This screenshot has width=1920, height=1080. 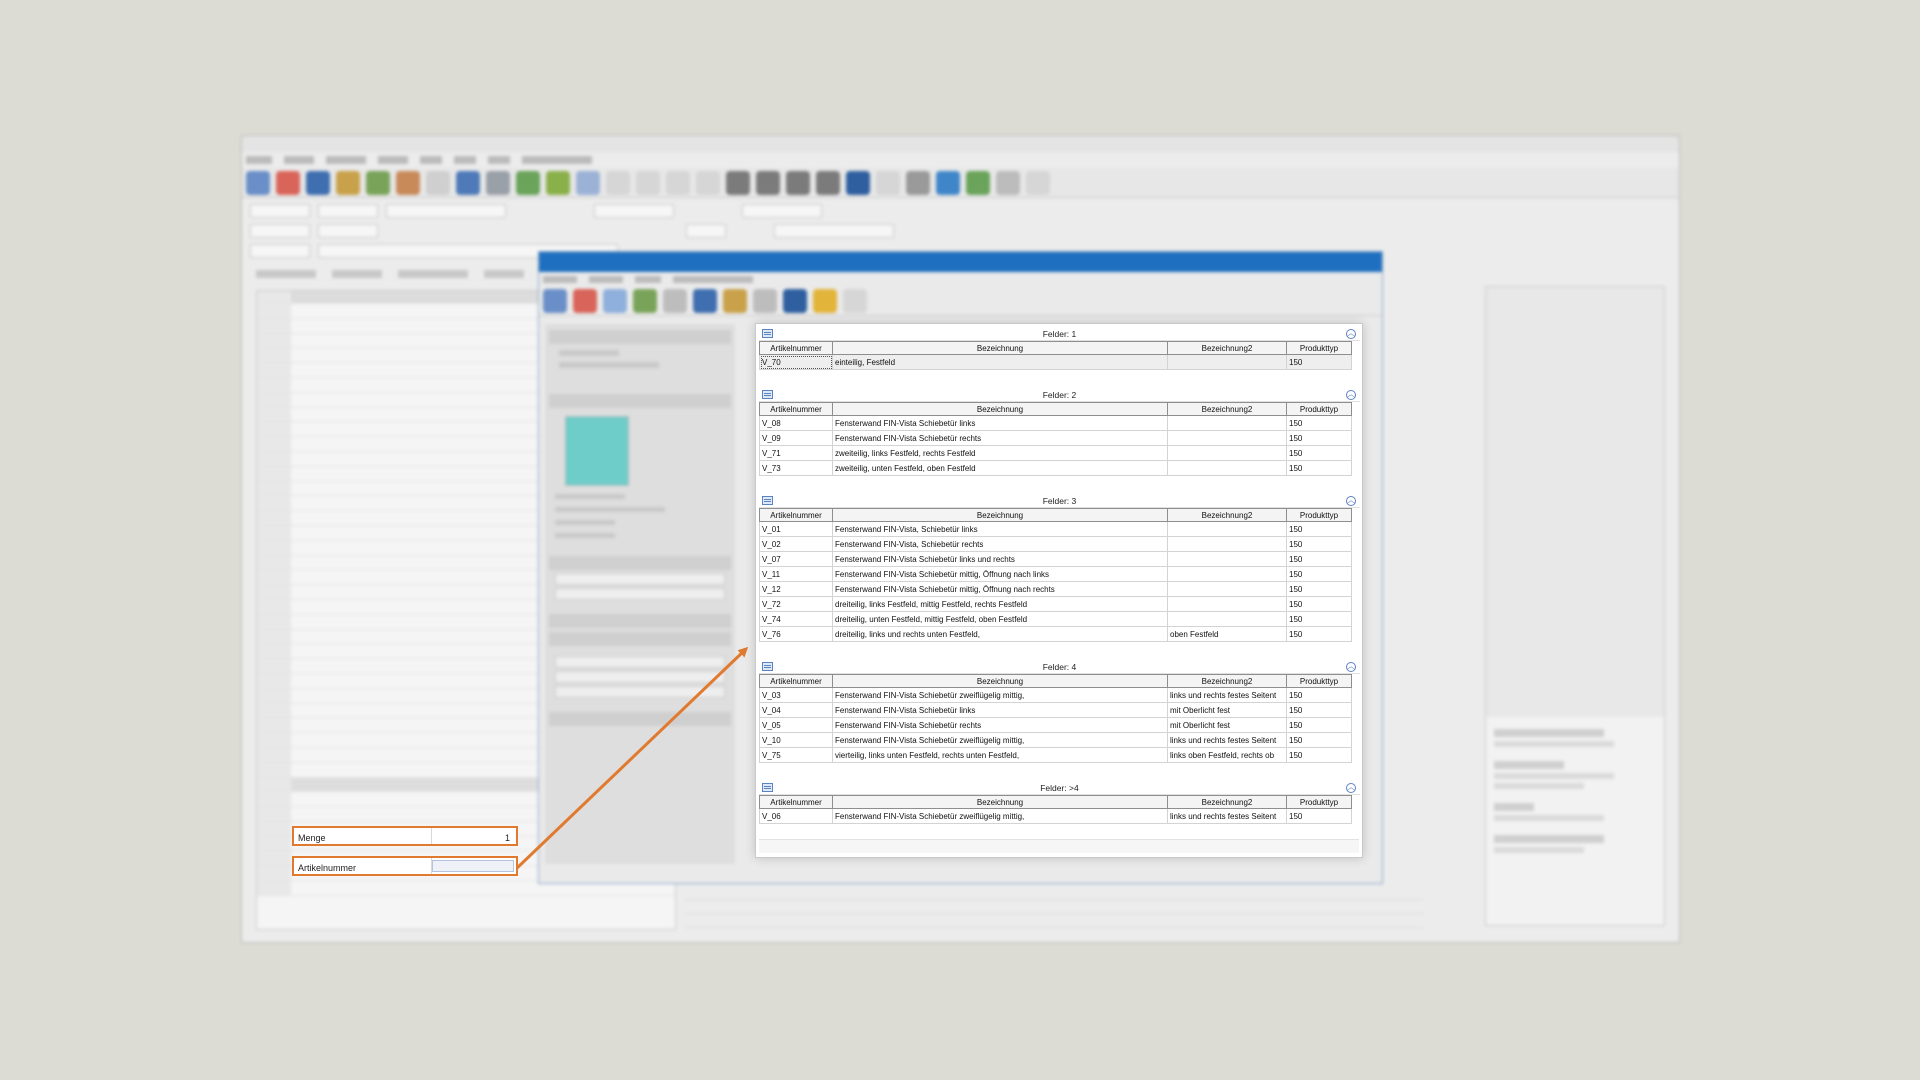 What do you see at coordinates (796, 362) in the screenshot?
I see `cell-artikelnummer: V_70` at bounding box center [796, 362].